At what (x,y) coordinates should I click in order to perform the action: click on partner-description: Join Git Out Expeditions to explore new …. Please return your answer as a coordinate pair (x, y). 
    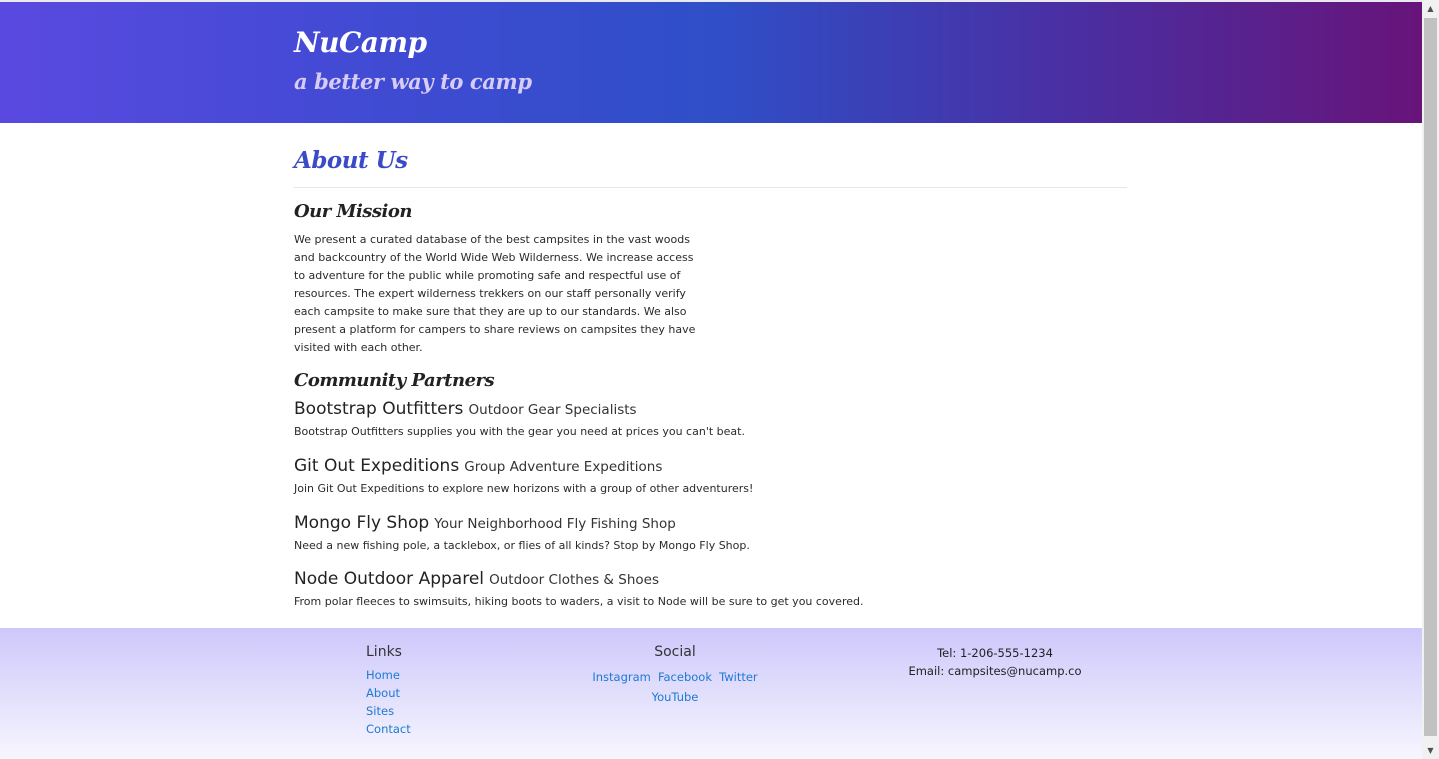
    Looking at the image, I should click on (524, 488).